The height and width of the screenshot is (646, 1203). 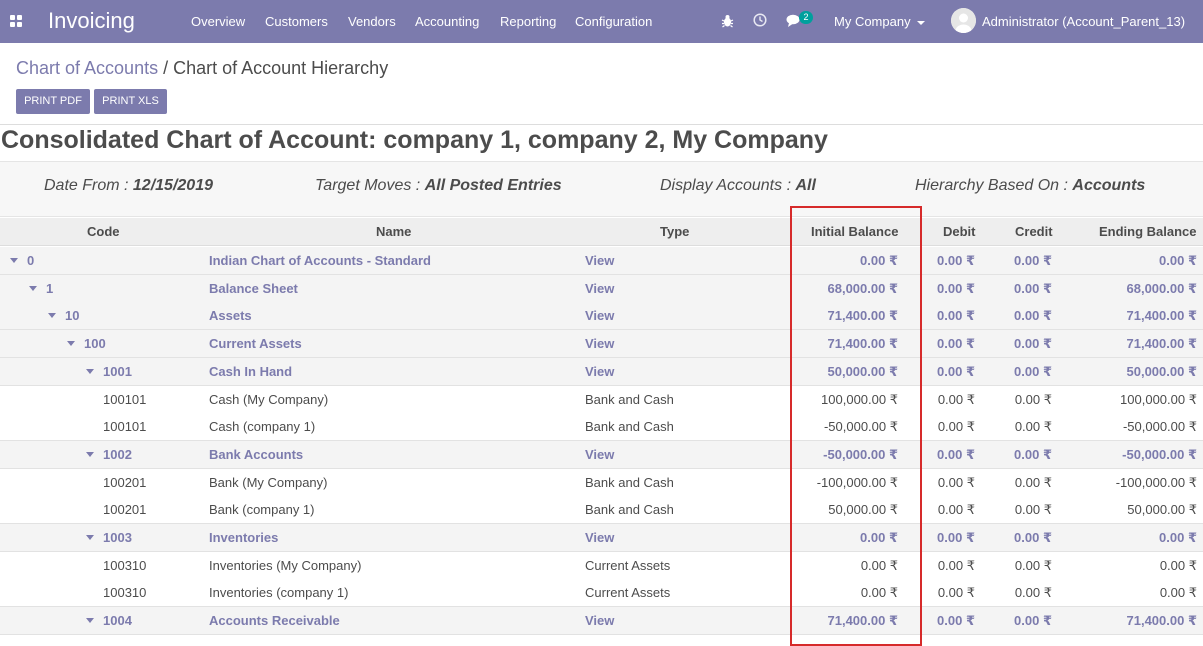 What do you see at coordinates (528, 21) in the screenshot?
I see `menu-reporting: Reporting` at bounding box center [528, 21].